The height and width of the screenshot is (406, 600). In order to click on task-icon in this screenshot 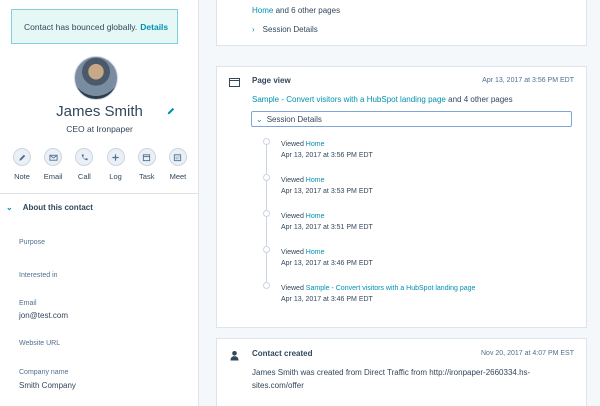, I will do `click(146, 157)`.